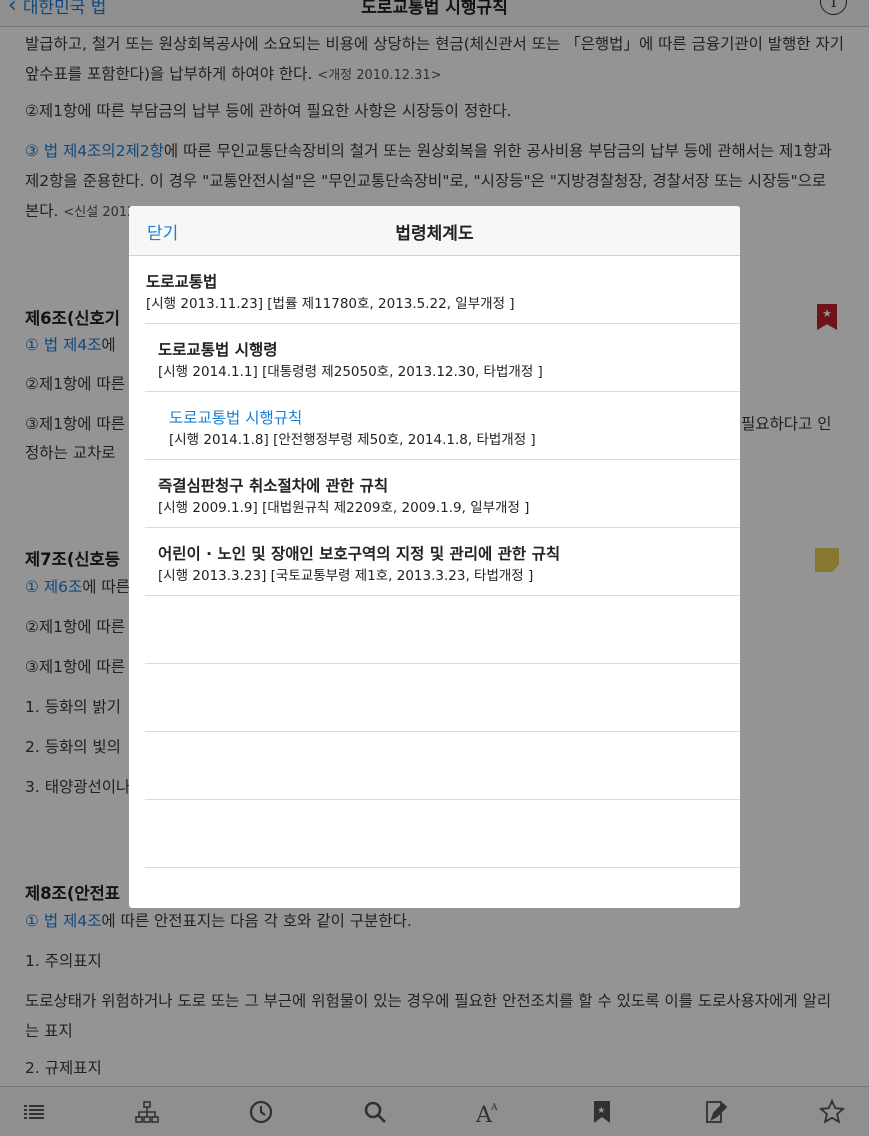 The image size is (869, 1136). I want to click on law-name: 즉결심판청구 취소절차에 관한 규칙, so click(273, 486).